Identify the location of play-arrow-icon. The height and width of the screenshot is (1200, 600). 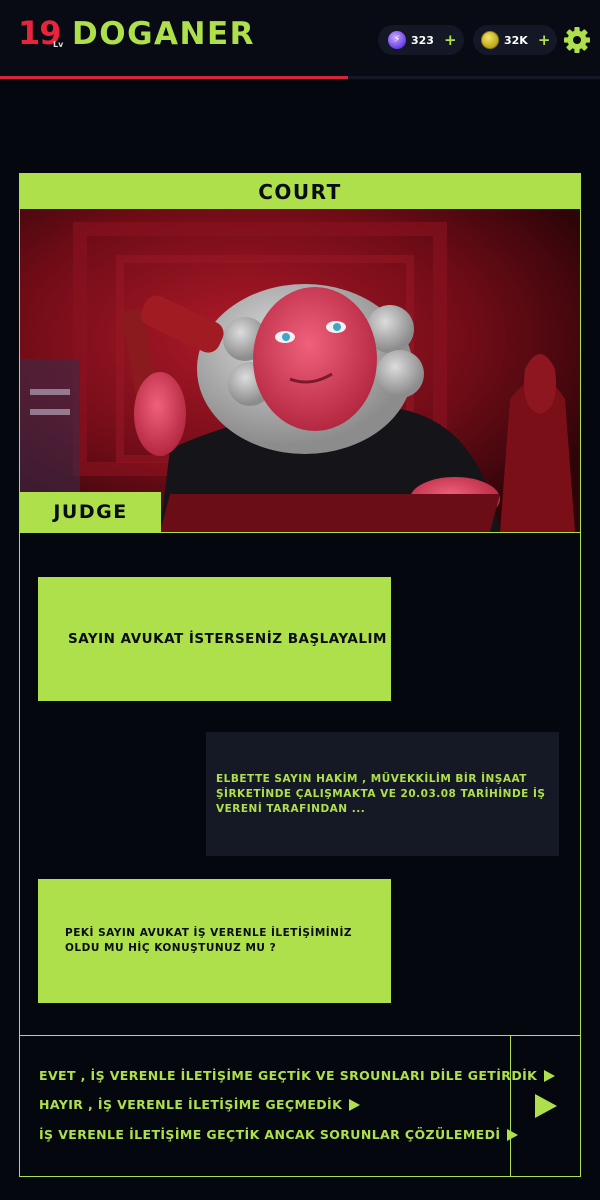
(355, 1104).